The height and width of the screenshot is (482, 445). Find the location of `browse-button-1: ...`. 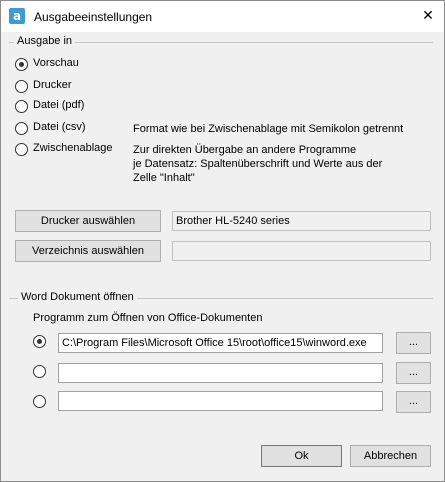

browse-button-1: ... is located at coordinates (413, 343).